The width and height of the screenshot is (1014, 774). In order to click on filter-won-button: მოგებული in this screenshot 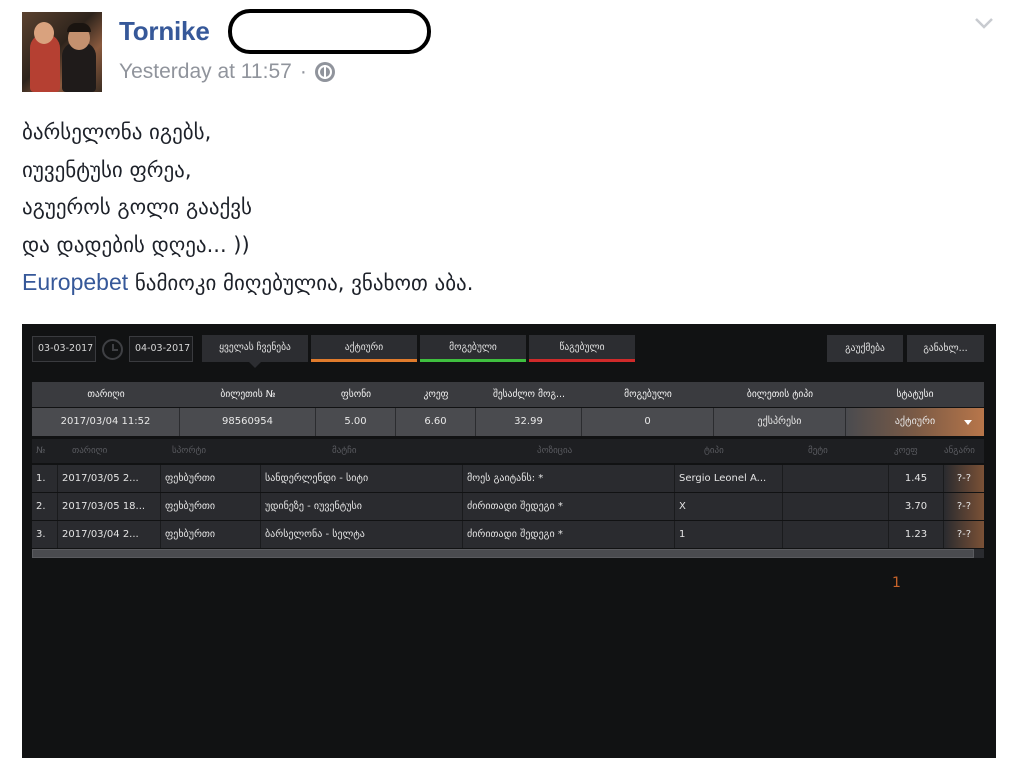, I will do `click(473, 348)`.